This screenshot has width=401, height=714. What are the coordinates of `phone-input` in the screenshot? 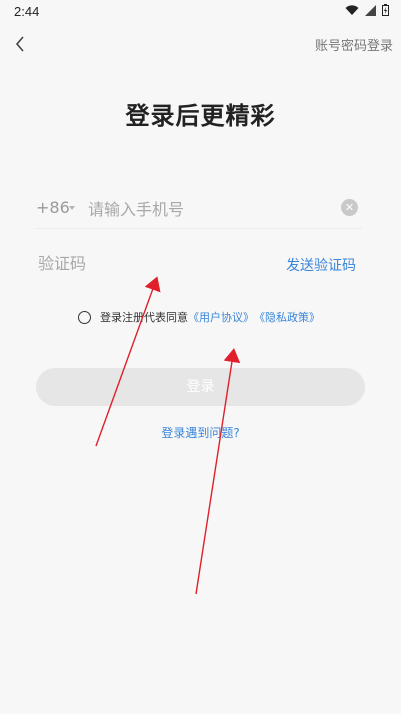 It's located at (208, 209).